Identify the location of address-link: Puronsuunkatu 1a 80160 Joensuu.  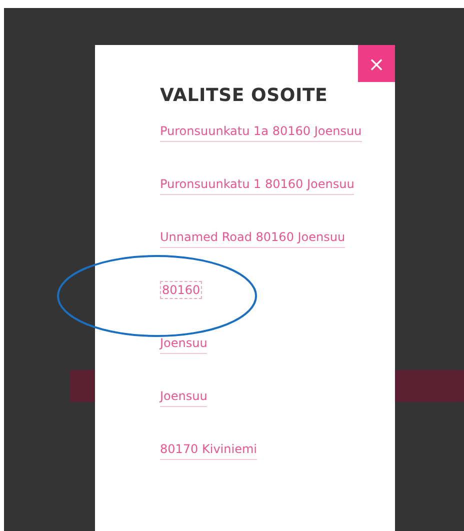
(261, 133).